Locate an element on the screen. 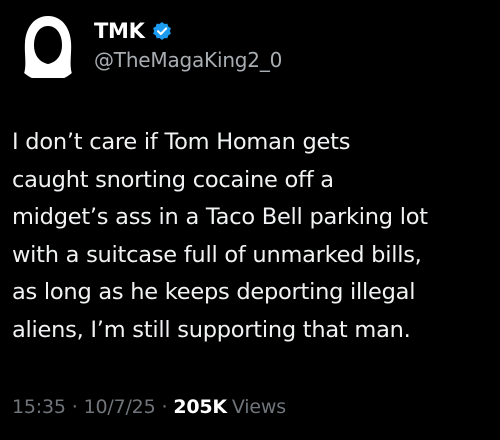 The width and height of the screenshot is (500, 440). author-handle: @TheMagaKing2_0 is located at coordinates (289, 60).